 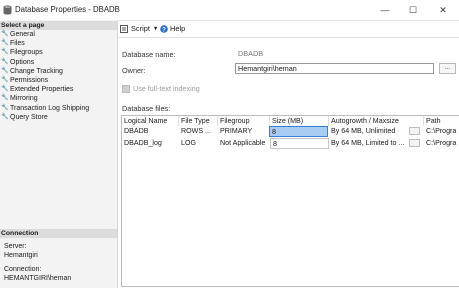 What do you see at coordinates (29, 117) in the screenshot?
I see `sidebar-item-label: Query Store` at bounding box center [29, 117].